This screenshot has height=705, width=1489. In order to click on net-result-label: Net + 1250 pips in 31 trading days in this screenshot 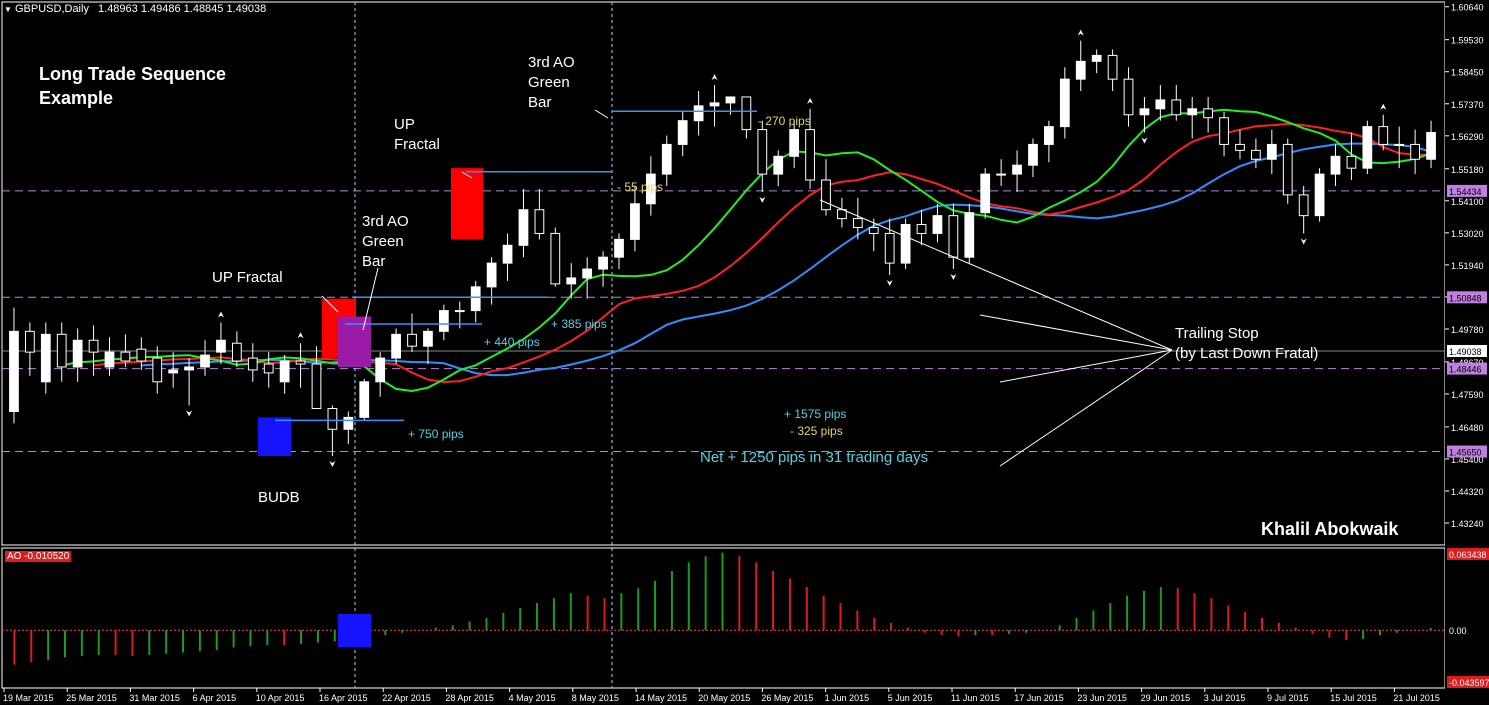, I will do `click(814, 457)`.